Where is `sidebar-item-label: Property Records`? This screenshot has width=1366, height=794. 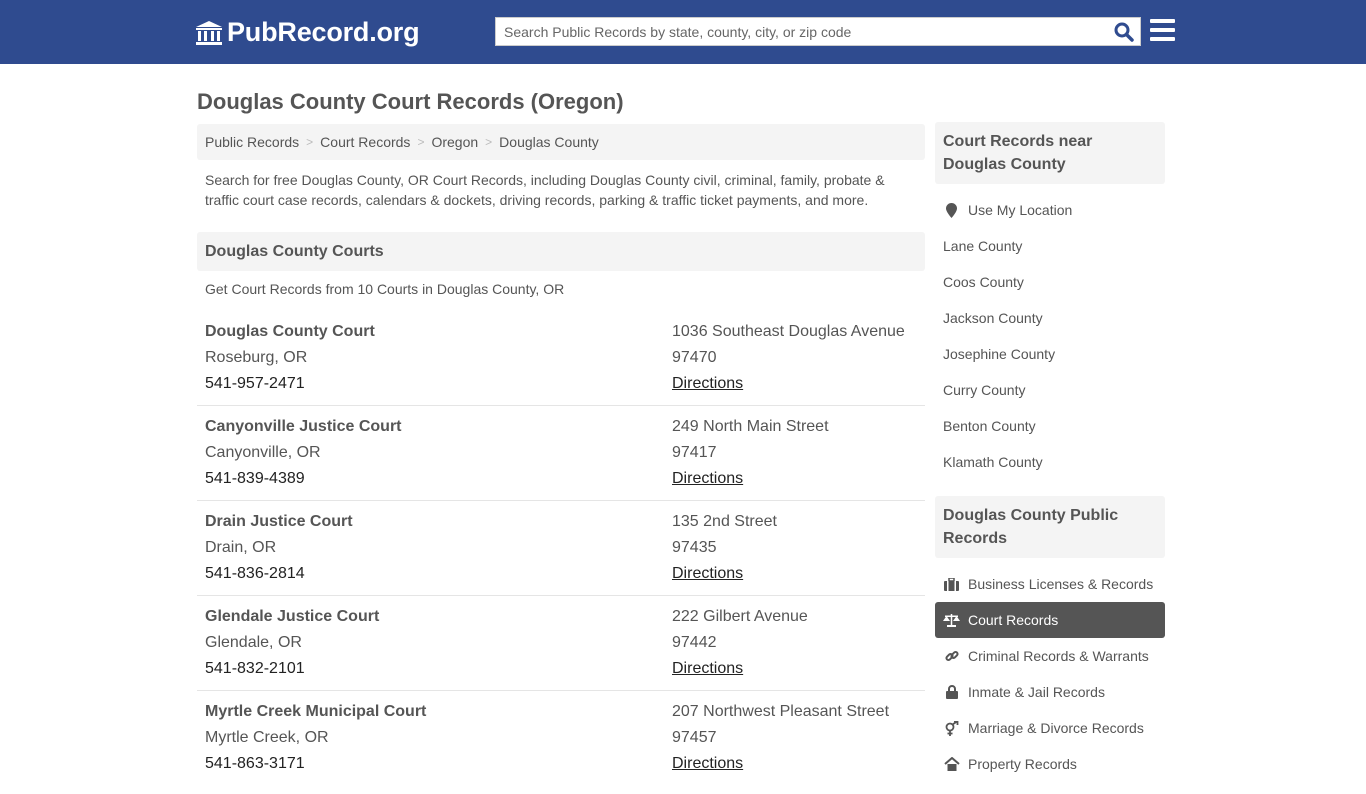 sidebar-item-label: Property Records is located at coordinates (1022, 764).